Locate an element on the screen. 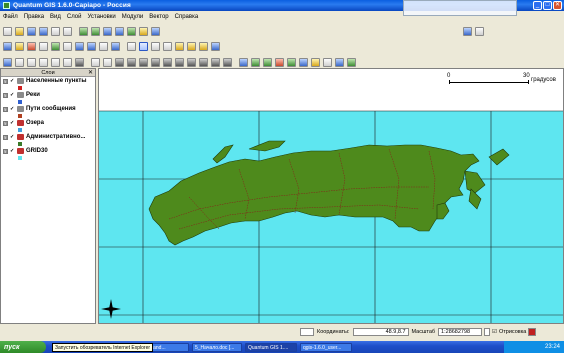 The image size is (564, 353). menu-plugins: Модули is located at coordinates (133, 17).